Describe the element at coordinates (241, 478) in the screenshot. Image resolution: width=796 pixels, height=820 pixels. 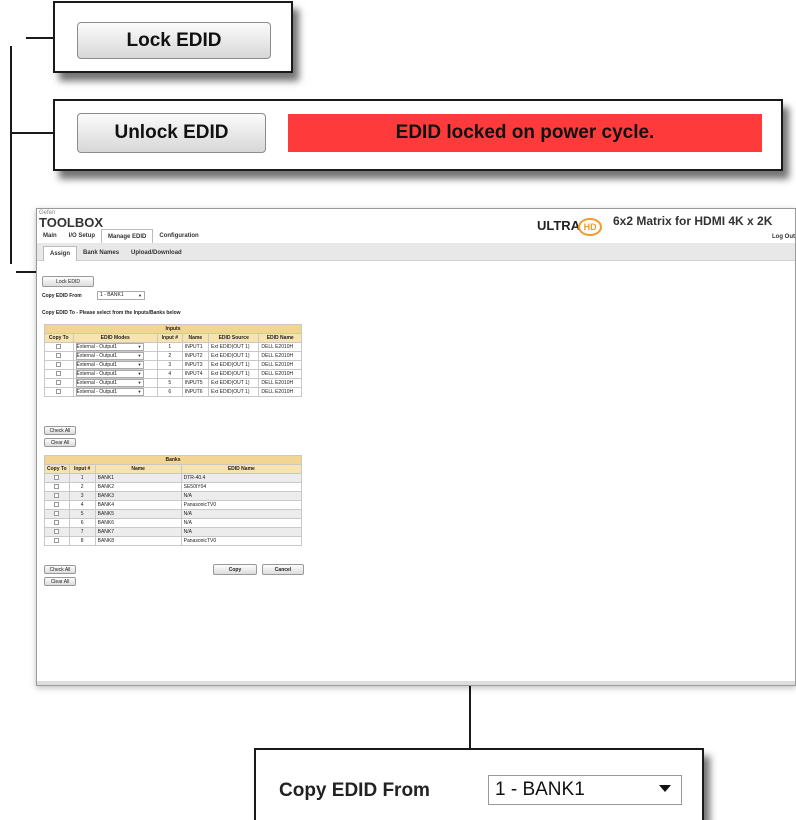
I see `bank-edid-name: DTR-40.4` at that location.